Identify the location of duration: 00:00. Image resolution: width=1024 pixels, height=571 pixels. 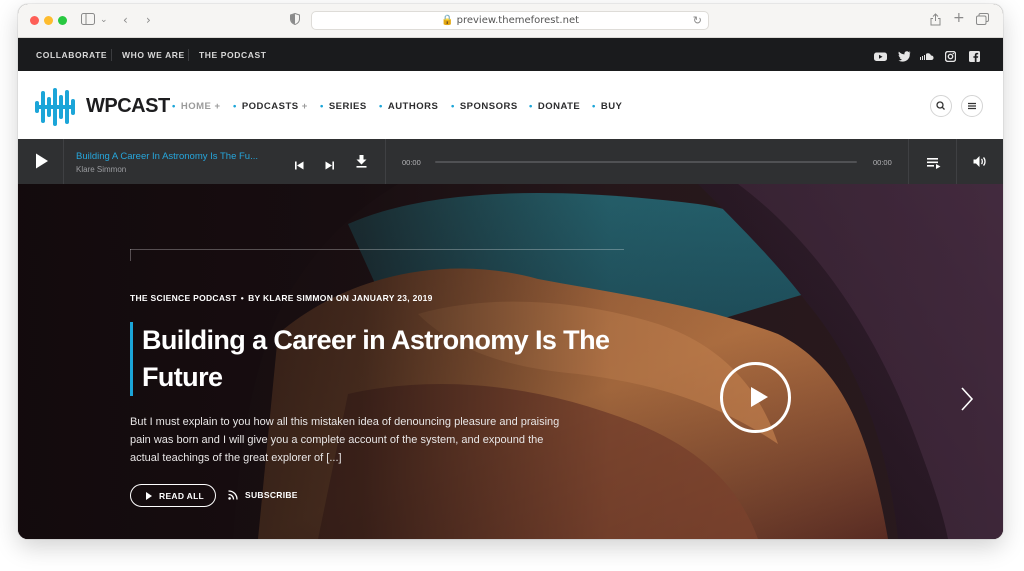
(882, 162).